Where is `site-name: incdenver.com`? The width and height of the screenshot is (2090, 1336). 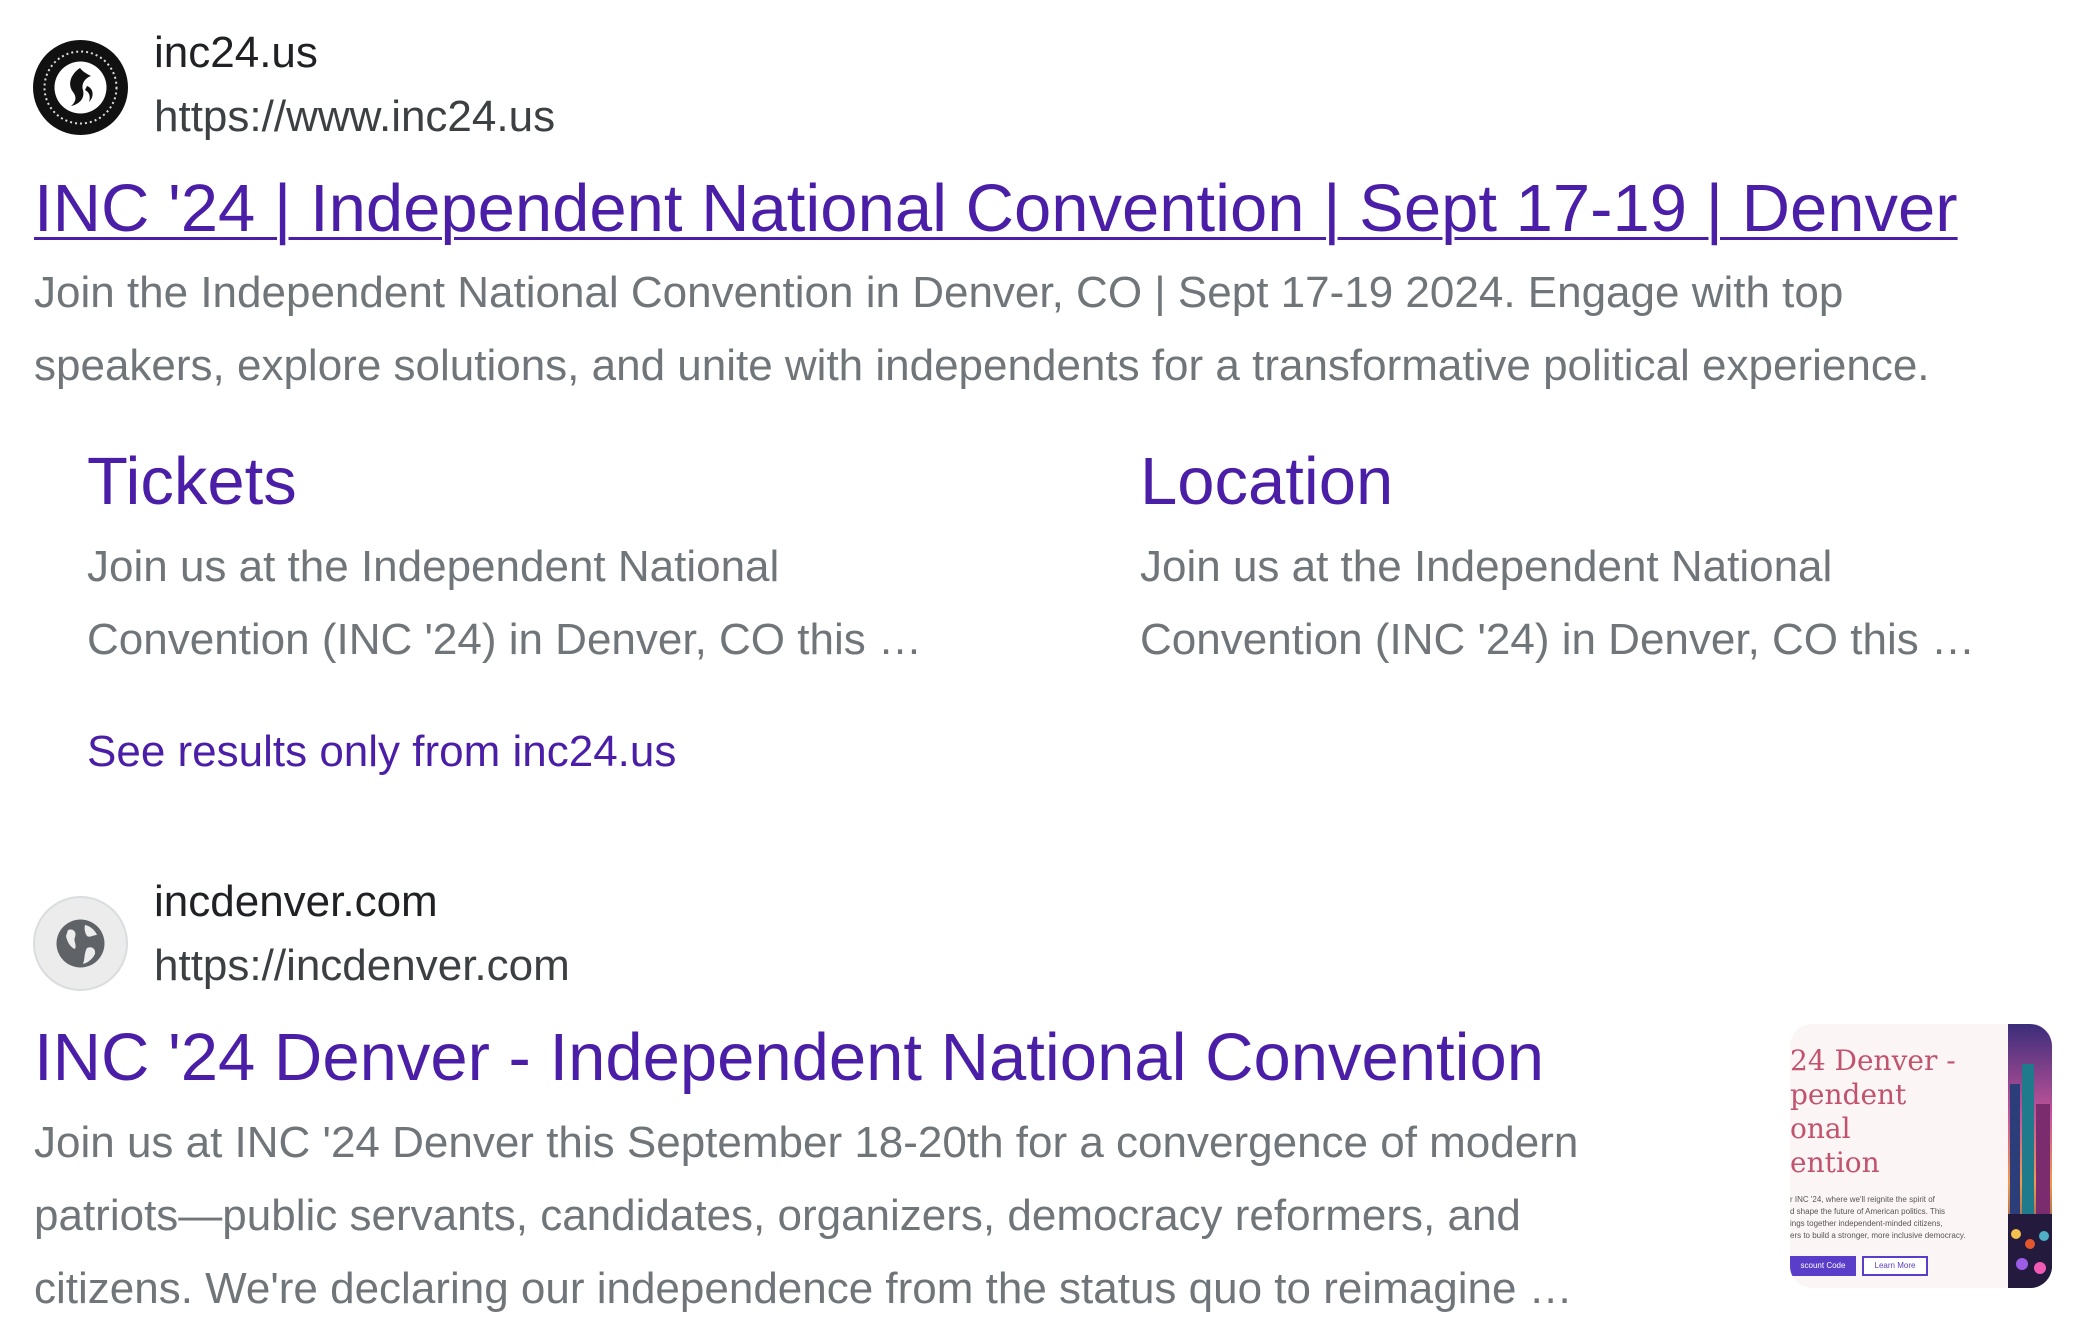 site-name: incdenver.com is located at coordinates (296, 902).